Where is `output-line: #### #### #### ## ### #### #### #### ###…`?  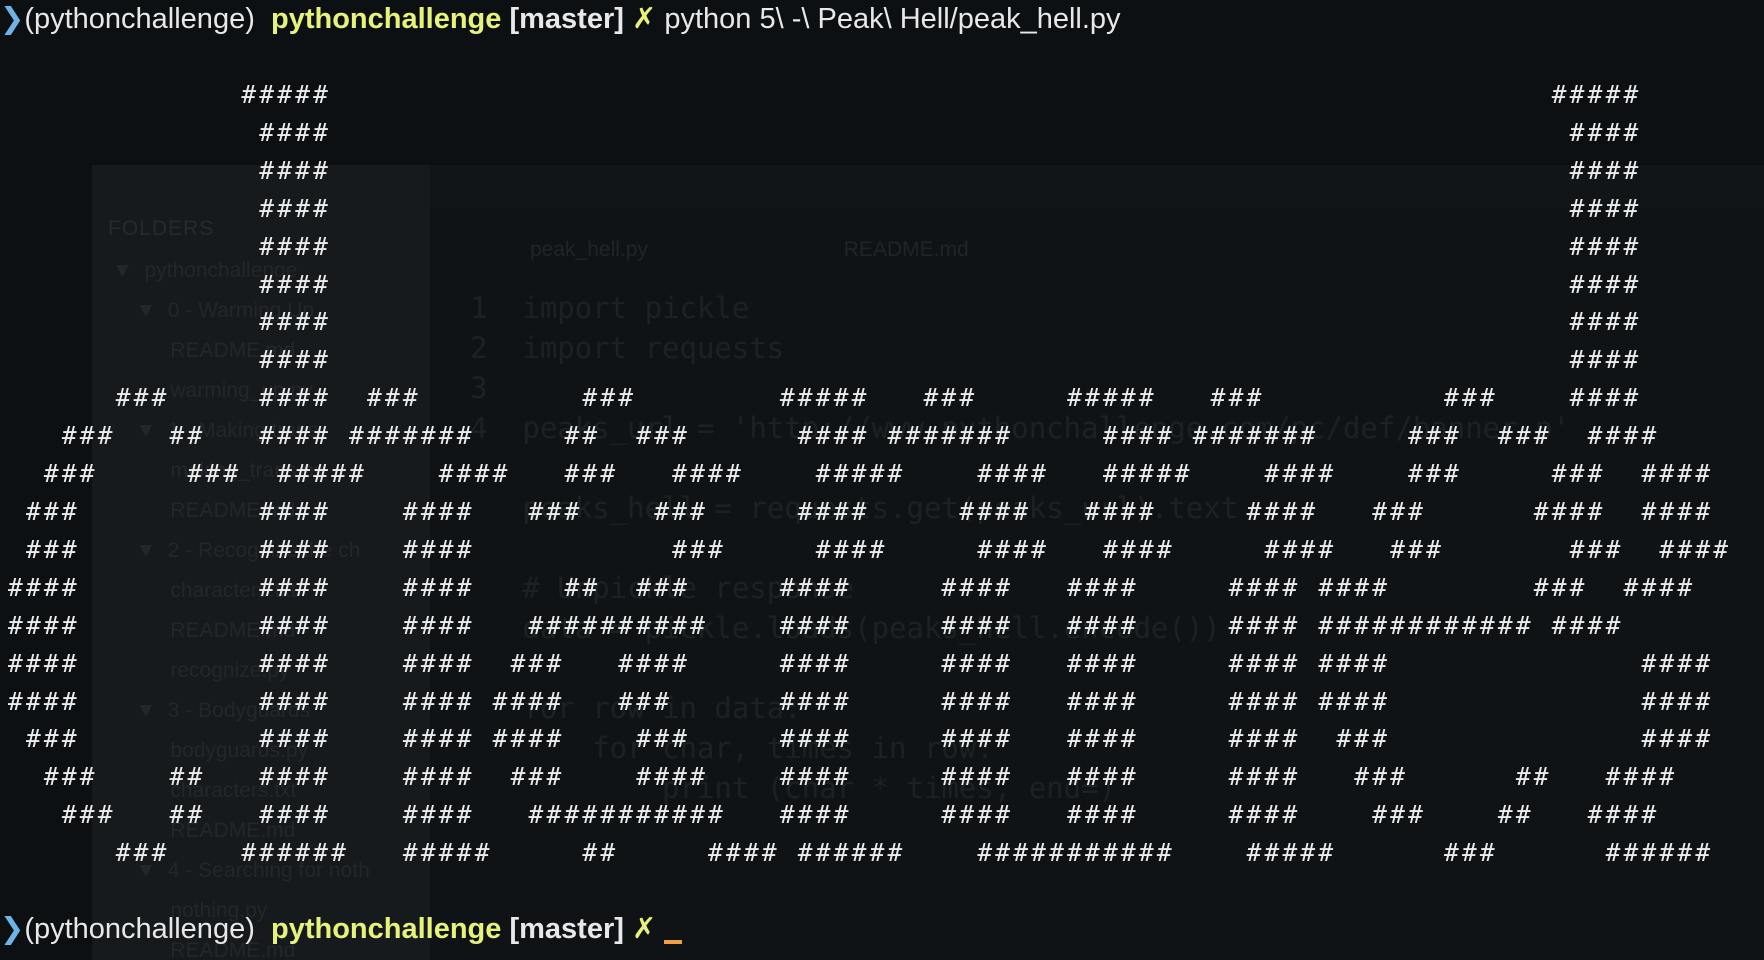
output-line: #### #### #### ## ### #### #### #### ###… is located at coordinates (852, 587).